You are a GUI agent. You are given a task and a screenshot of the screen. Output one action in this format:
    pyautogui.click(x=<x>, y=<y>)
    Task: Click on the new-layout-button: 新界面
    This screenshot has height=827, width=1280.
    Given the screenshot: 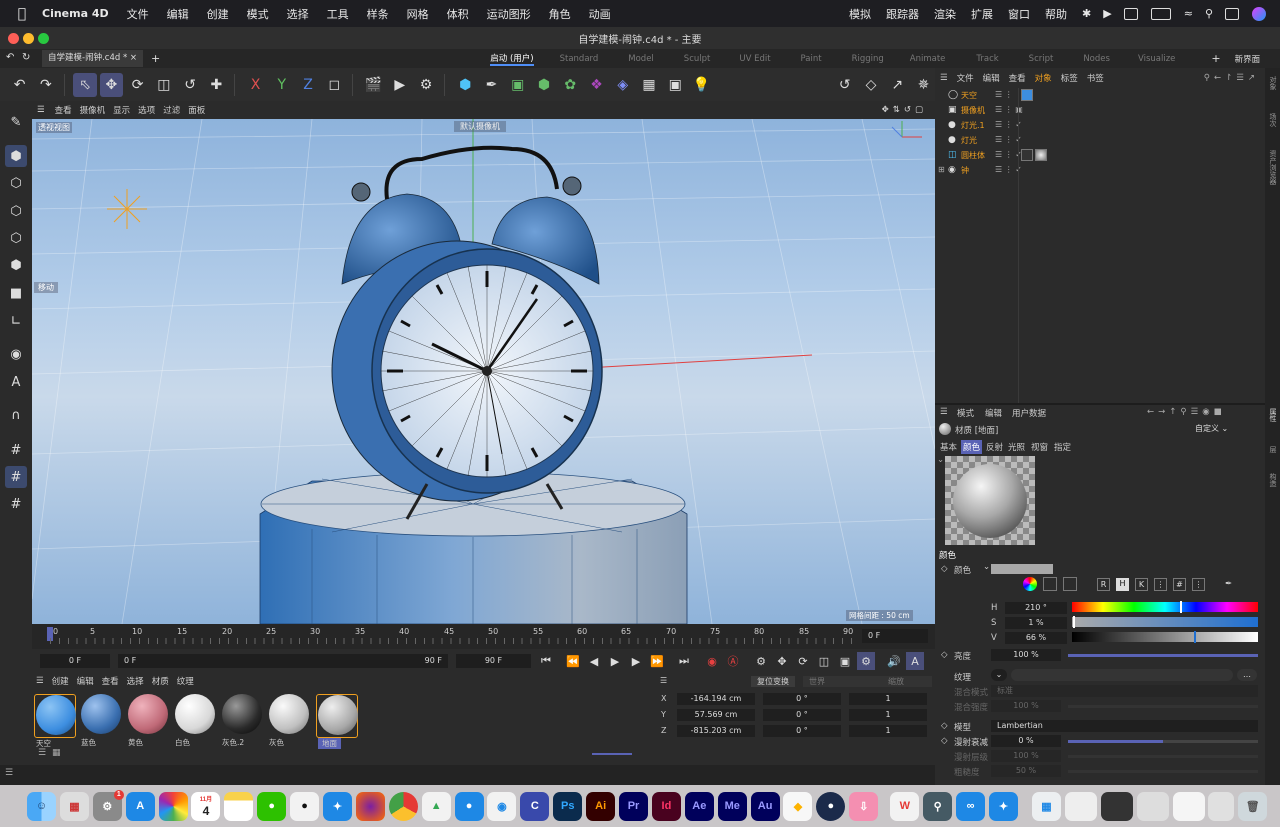 What is the action you would take?
    pyautogui.click(x=1248, y=59)
    